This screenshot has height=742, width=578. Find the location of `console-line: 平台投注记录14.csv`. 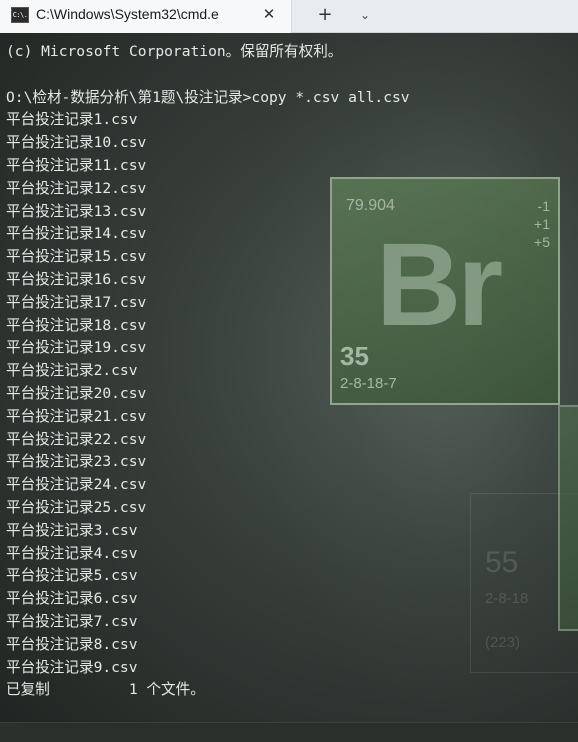

console-line: 平台投注记录14.csv is located at coordinates (76, 234).